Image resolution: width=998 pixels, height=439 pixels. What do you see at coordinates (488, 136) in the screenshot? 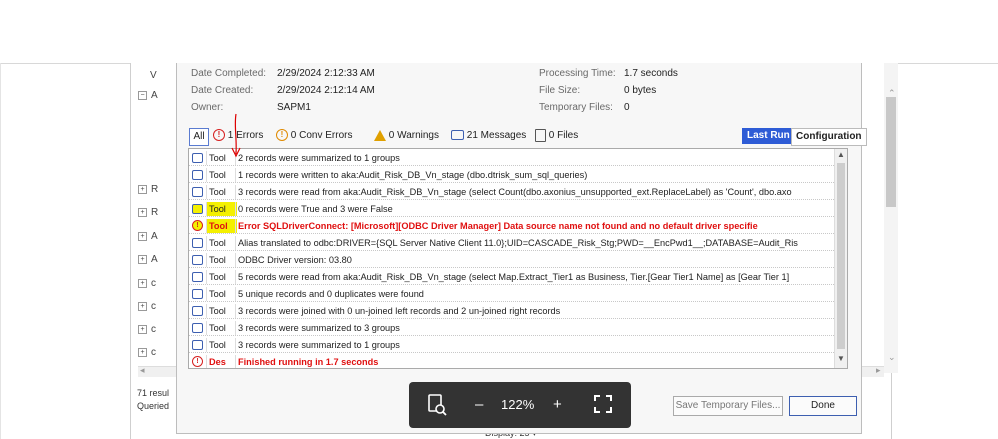
I see `tab-messages: 21 Messages` at bounding box center [488, 136].